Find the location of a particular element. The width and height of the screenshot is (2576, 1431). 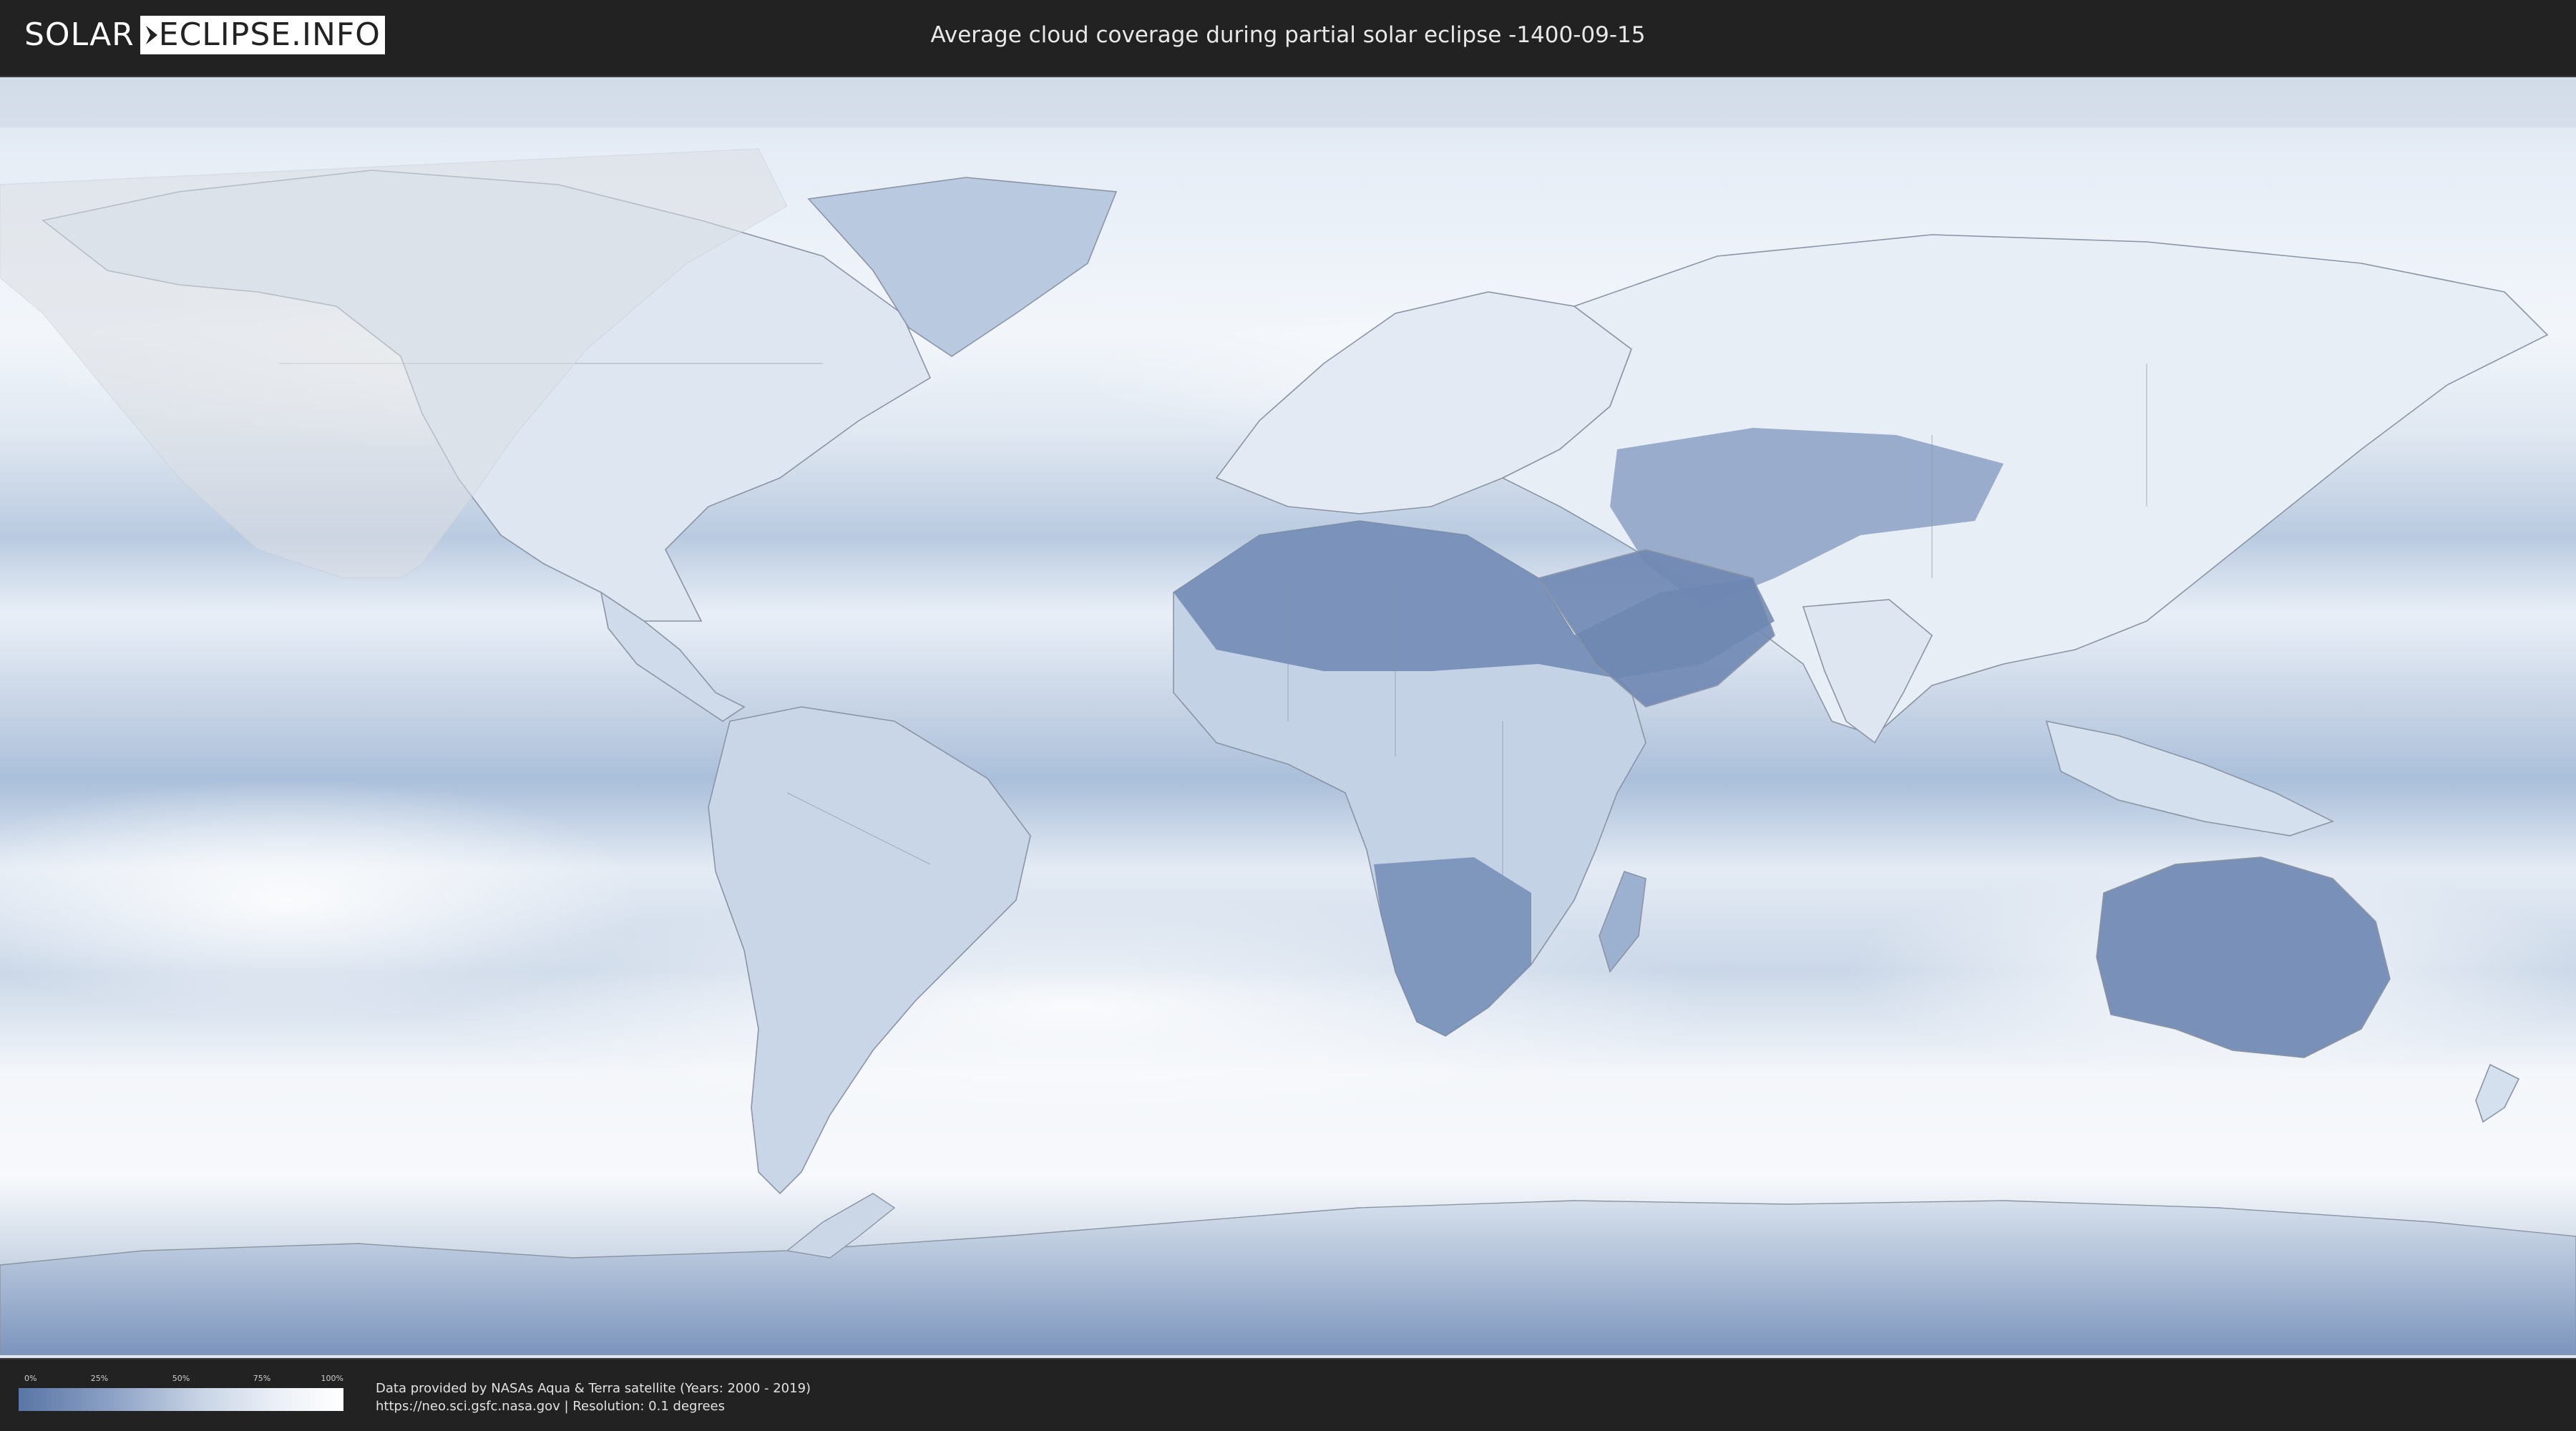

legend-tick-0: 0% is located at coordinates (30, 1378).